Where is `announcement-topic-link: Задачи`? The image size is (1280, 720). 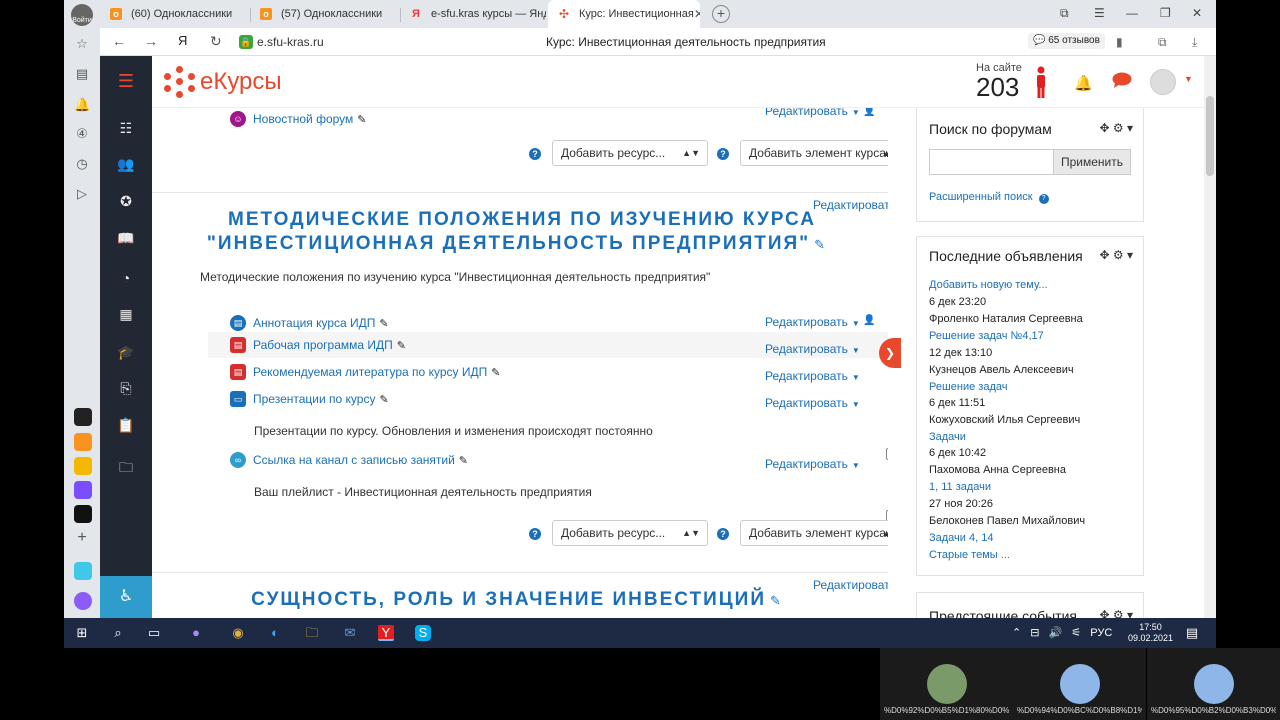 announcement-topic-link: Задачи is located at coordinates (947, 437).